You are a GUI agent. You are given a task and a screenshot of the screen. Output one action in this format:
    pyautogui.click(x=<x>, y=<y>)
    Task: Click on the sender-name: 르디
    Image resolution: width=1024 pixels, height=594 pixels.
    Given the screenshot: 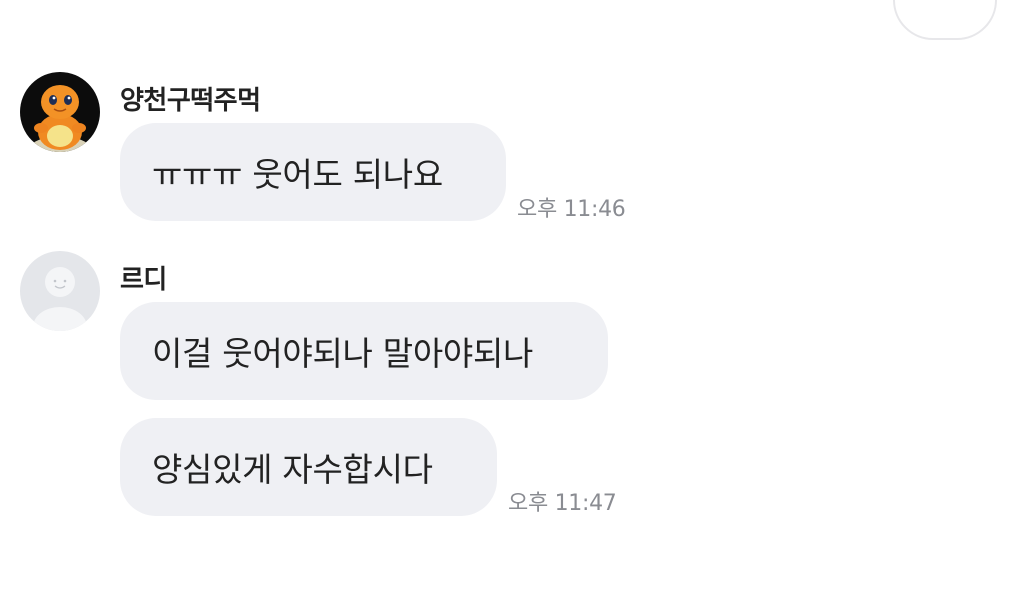 What is the action you would take?
    pyautogui.click(x=143, y=280)
    